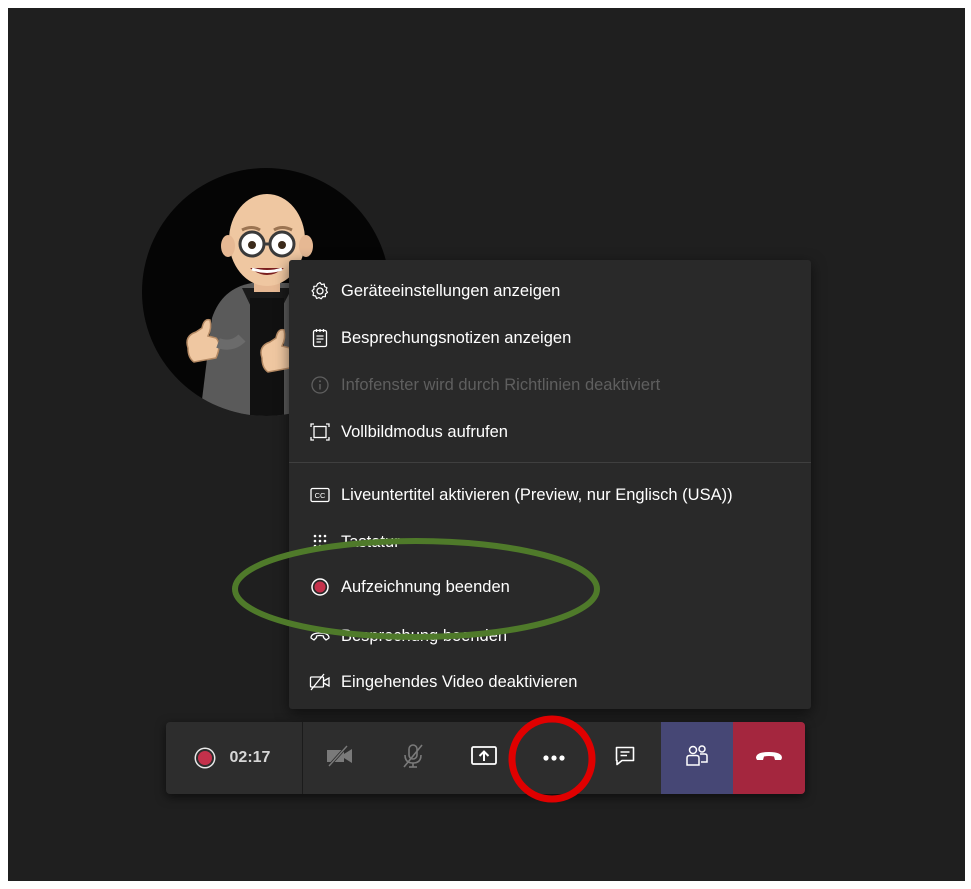 This screenshot has width=971, height=889. Describe the element at coordinates (320, 385) in the screenshot. I see `info-icon` at that location.